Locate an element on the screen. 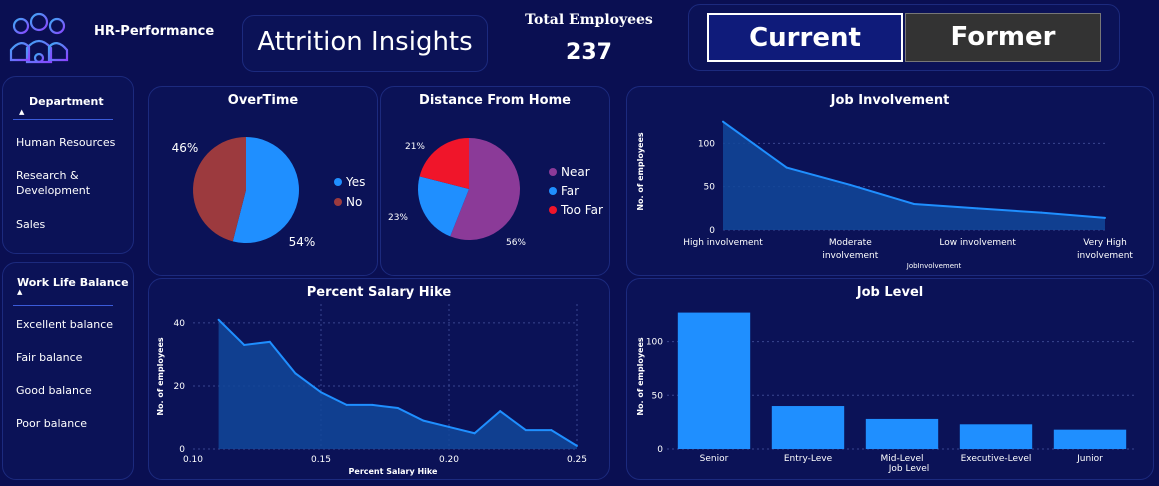  job-level-ytick-2: 100 is located at coordinates (654, 343).